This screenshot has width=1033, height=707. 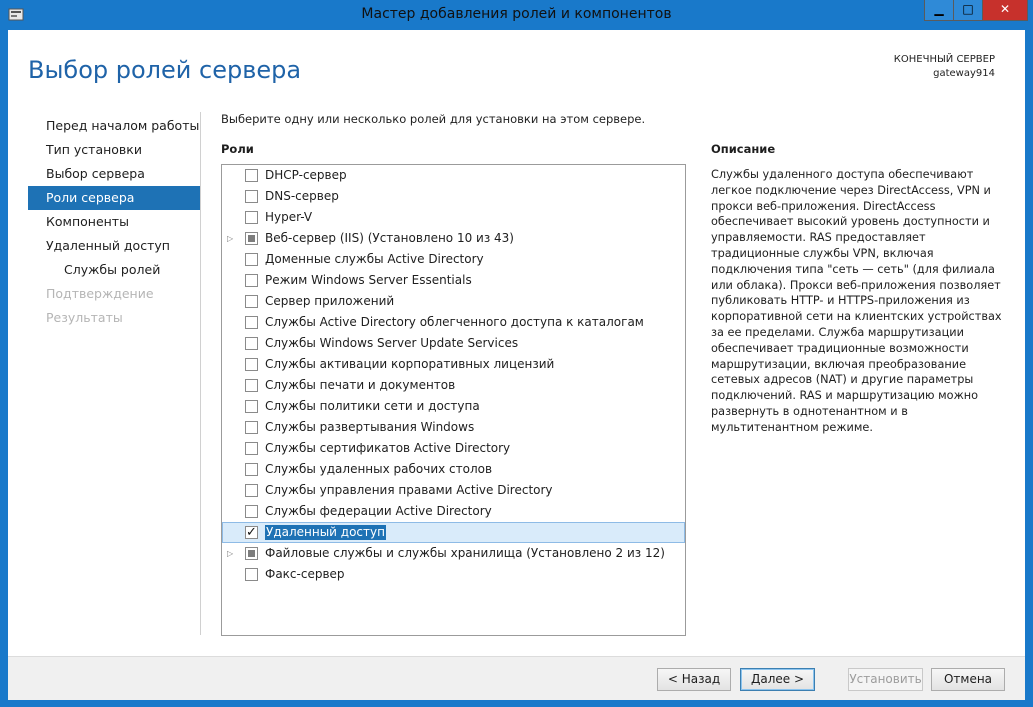 I want to click on role-row: Hyper-V, so click(x=453, y=217).